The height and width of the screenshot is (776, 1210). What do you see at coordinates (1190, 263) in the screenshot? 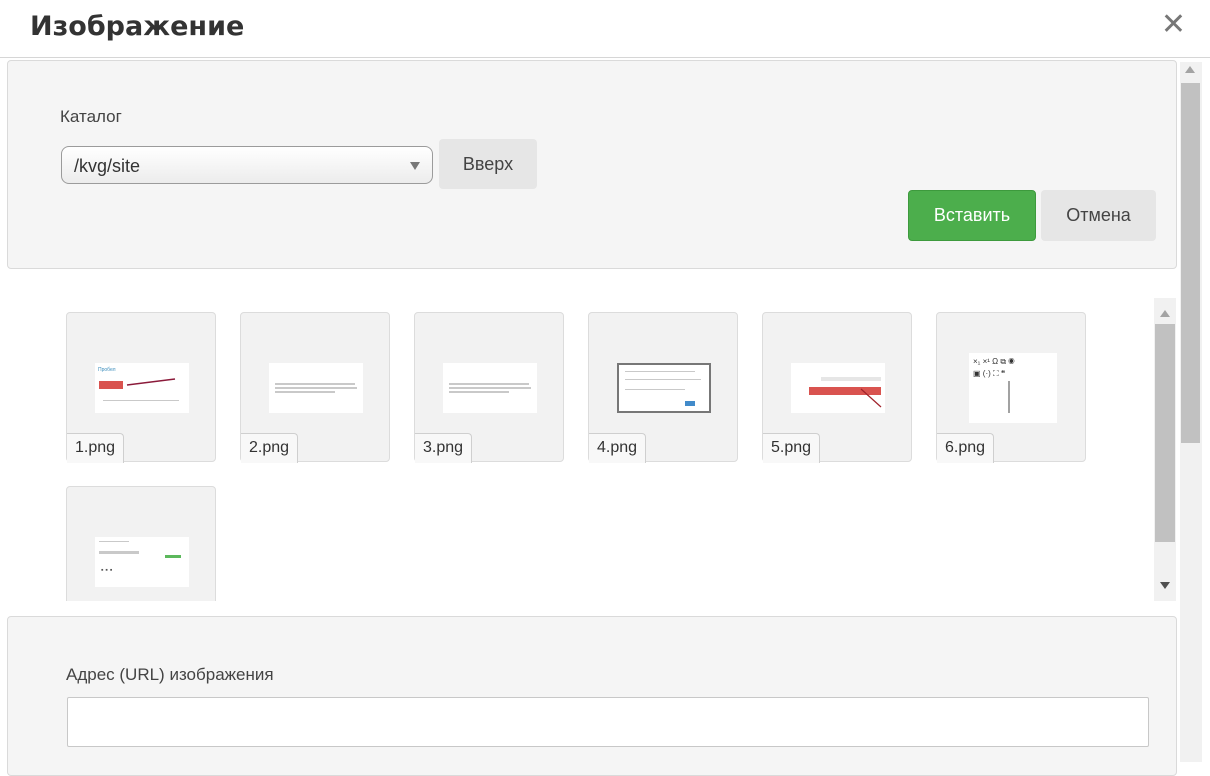
I see `dialog-scrollbar-thumb` at bounding box center [1190, 263].